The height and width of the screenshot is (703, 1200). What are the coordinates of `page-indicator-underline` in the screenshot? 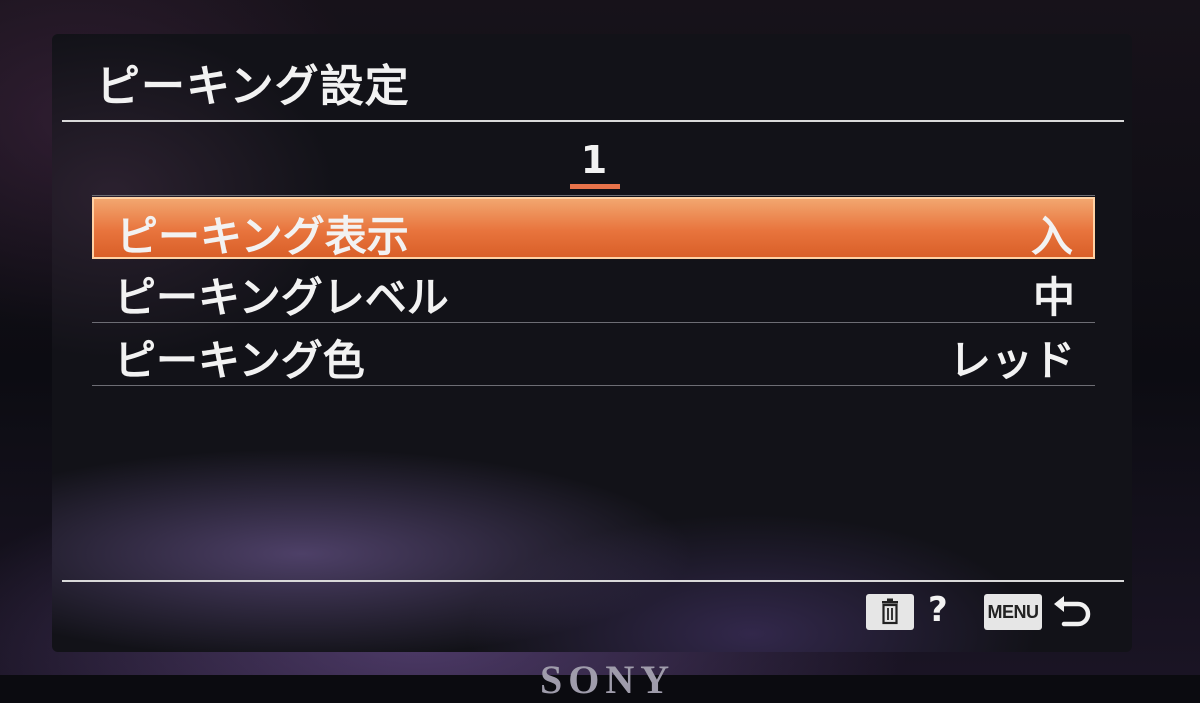 It's located at (595, 186).